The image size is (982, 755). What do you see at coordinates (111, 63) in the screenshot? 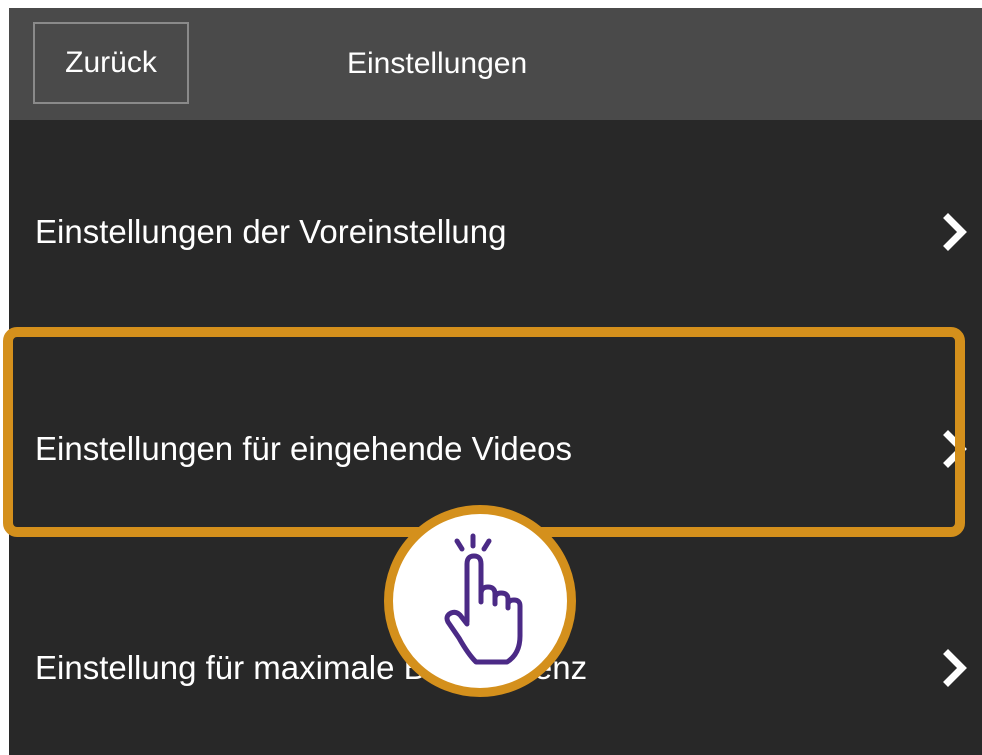
I see `back-button: Zurück` at bounding box center [111, 63].